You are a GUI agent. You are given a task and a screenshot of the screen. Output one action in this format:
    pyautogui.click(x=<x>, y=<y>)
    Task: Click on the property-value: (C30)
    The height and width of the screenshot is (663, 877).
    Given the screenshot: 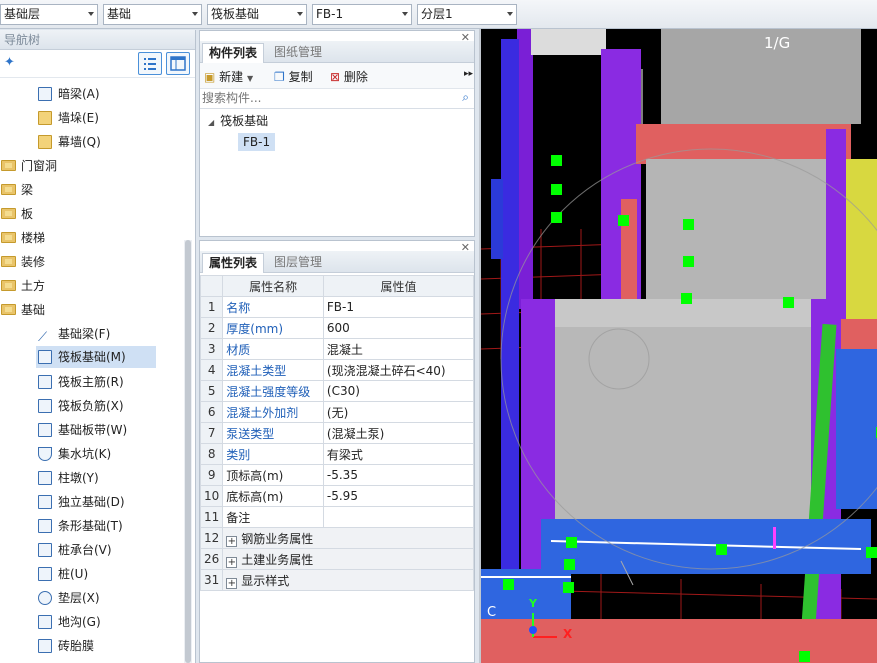 What is the action you would take?
    pyautogui.click(x=398, y=391)
    